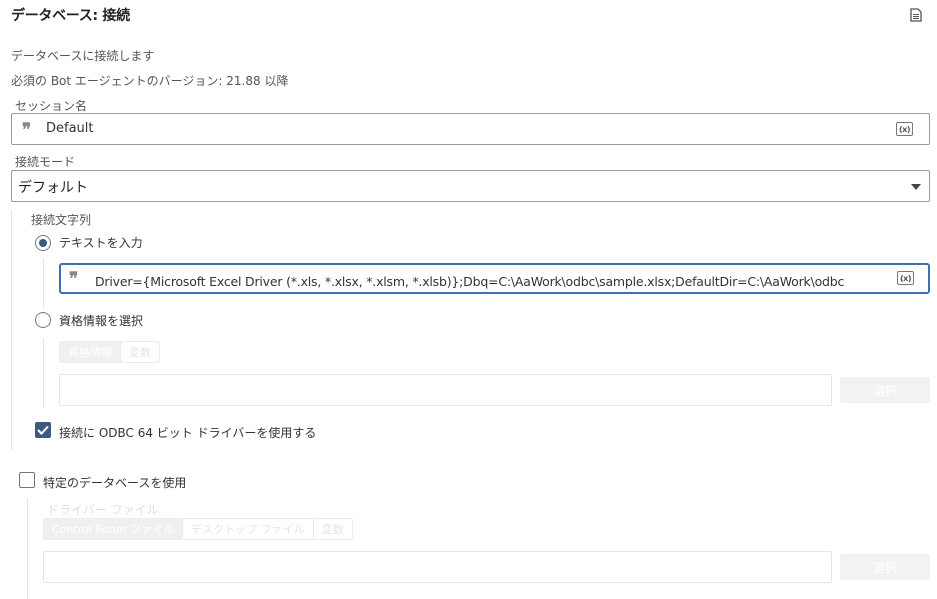 The height and width of the screenshot is (599, 937). I want to click on odbc64-label: 接続に ODBC 64 ビット ドライバーを使用する, so click(188, 433).